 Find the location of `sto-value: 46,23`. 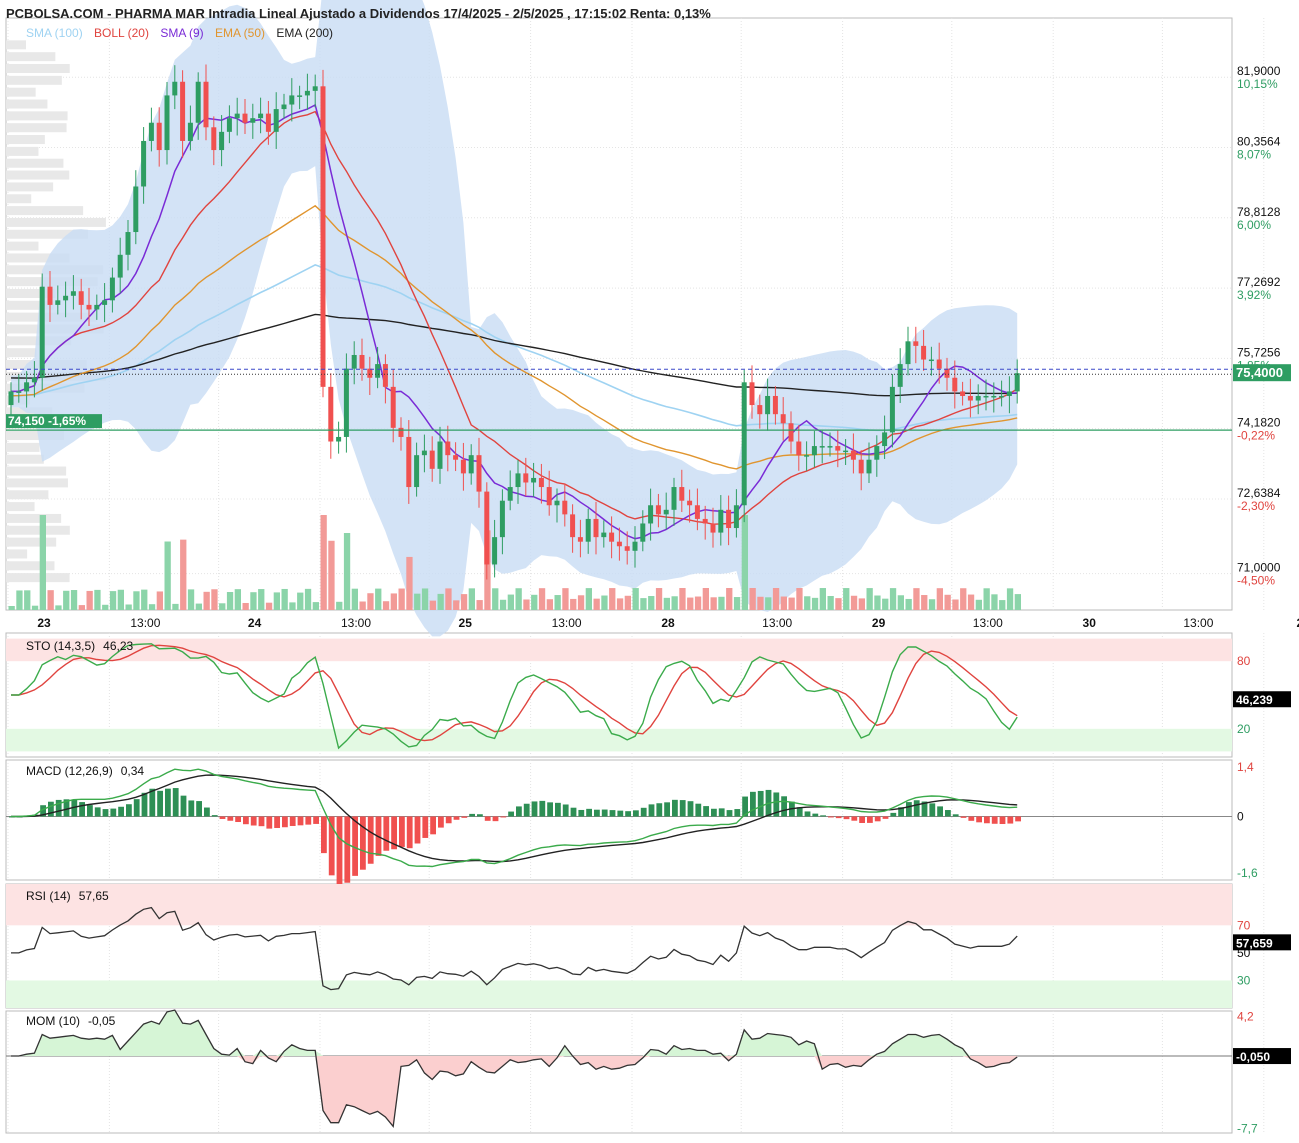

sto-value: 46,23 is located at coordinates (118, 646).